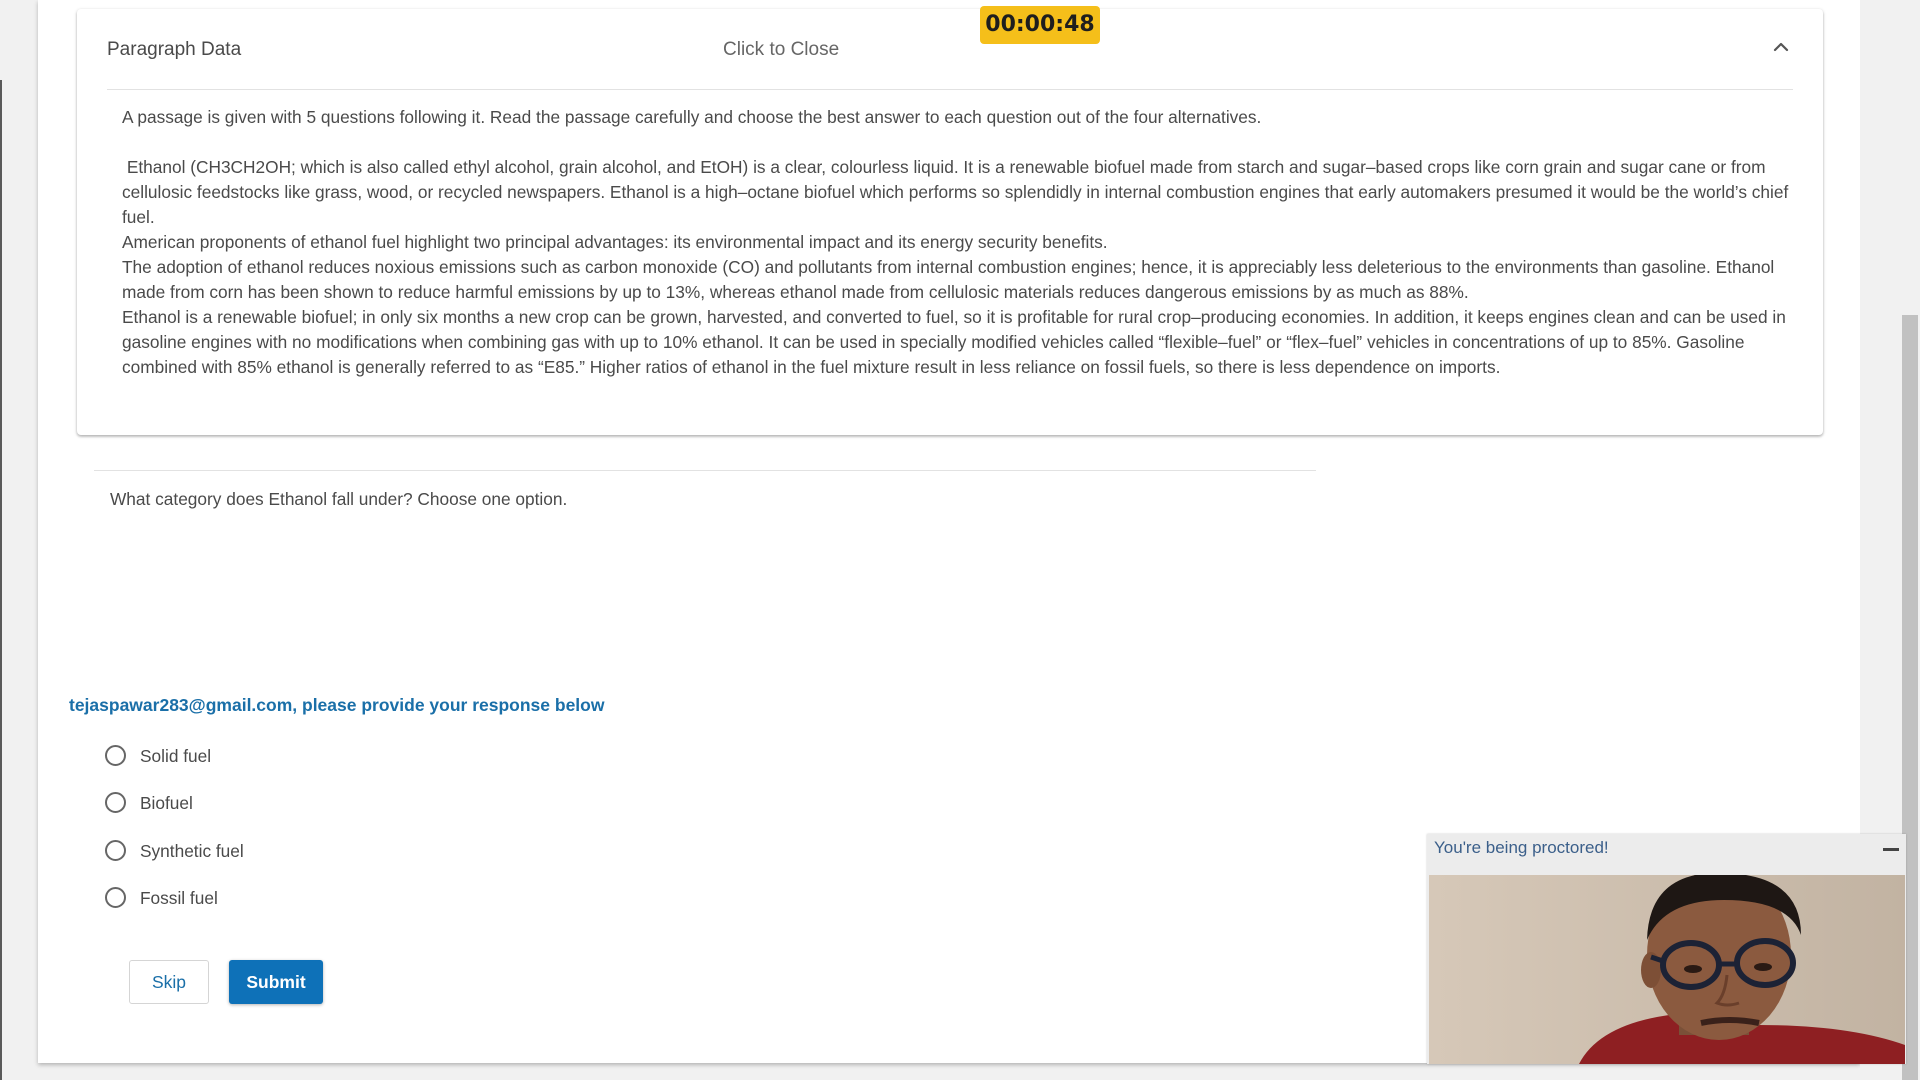  I want to click on submit-button: Submit, so click(276, 982).